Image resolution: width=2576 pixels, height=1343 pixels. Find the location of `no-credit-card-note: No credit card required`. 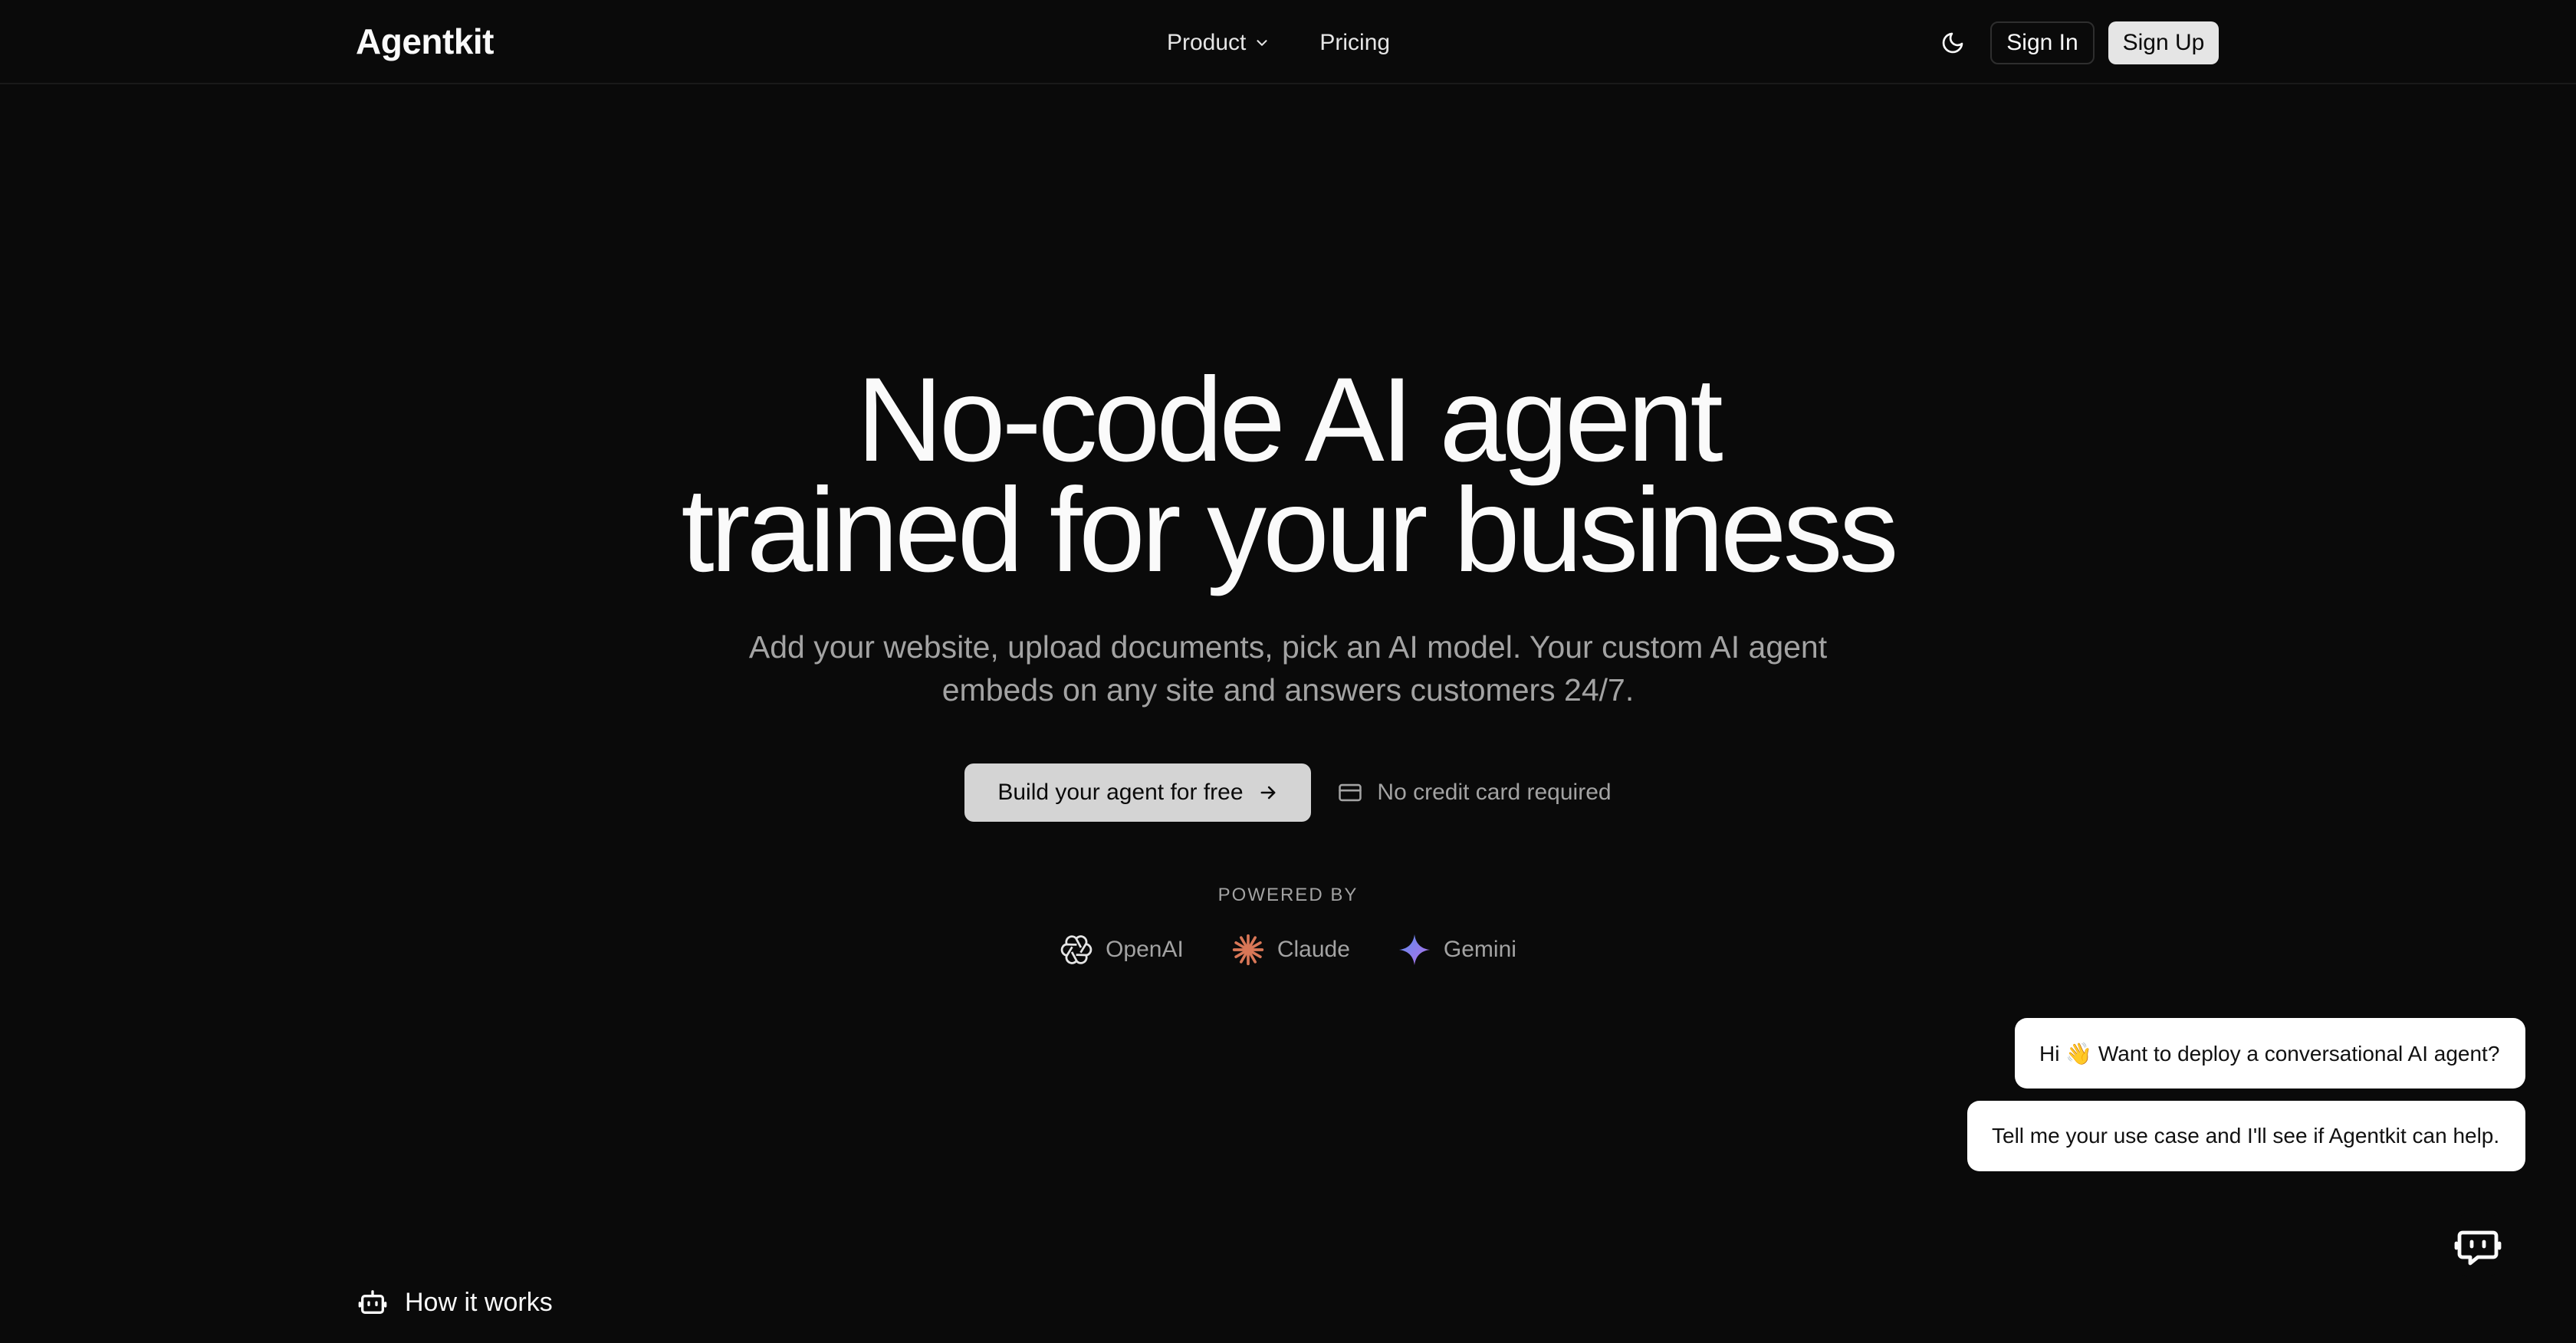

no-credit-card-note: No credit card required is located at coordinates (1475, 793).